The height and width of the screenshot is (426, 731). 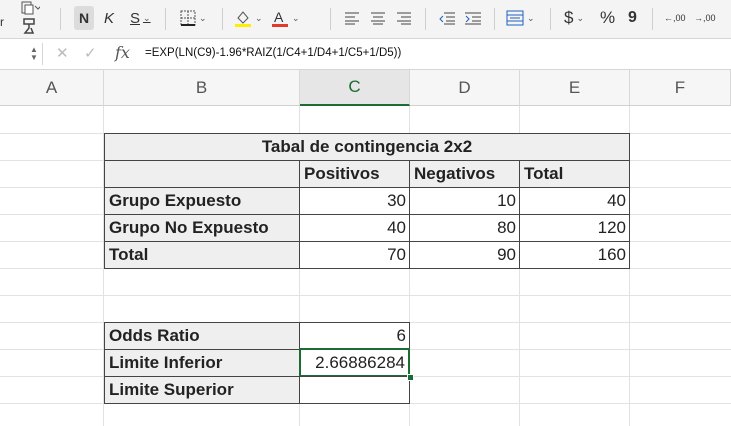 What do you see at coordinates (84, 18) in the screenshot?
I see `bold-button: N` at bounding box center [84, 18].